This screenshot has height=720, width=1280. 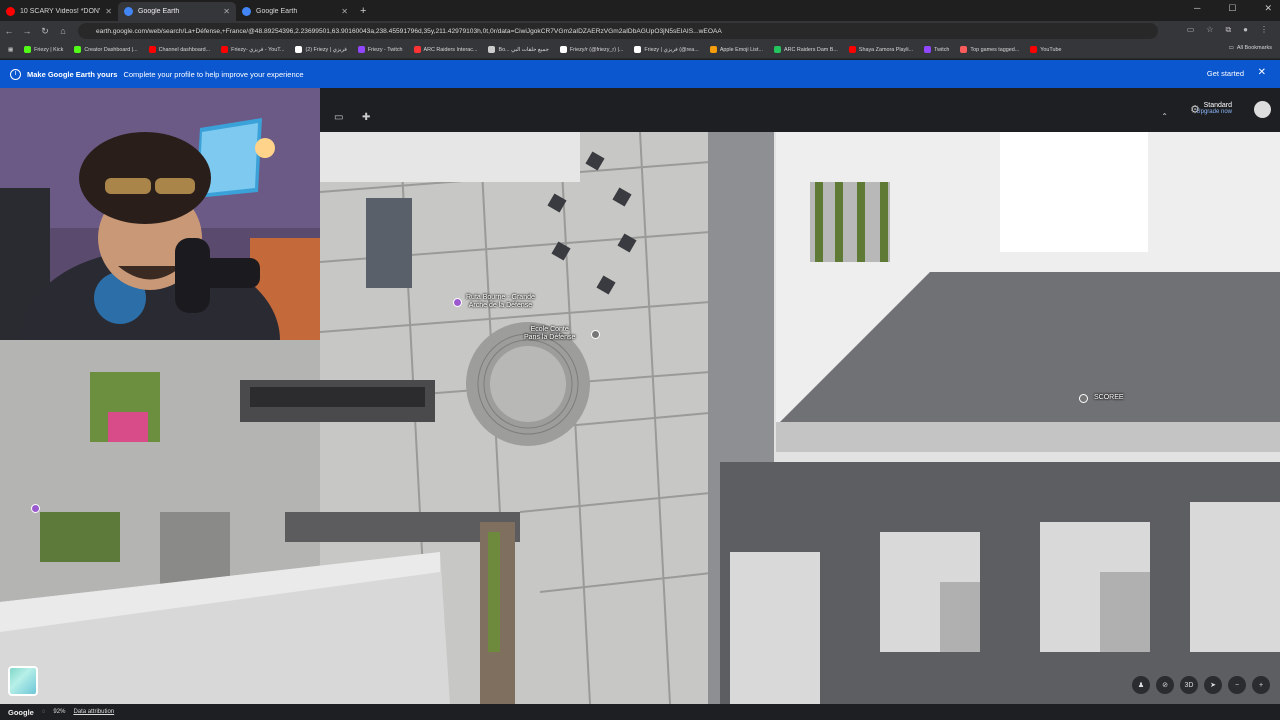 What do you see at coordinates (277, 11) in the screenshot?
I see `tab-title: Google Earth` at bounding box center [277, 11].